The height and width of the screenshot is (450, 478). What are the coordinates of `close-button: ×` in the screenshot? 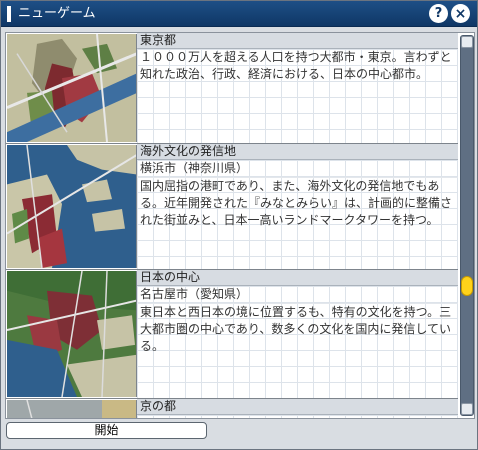 It's located at (460, 13).